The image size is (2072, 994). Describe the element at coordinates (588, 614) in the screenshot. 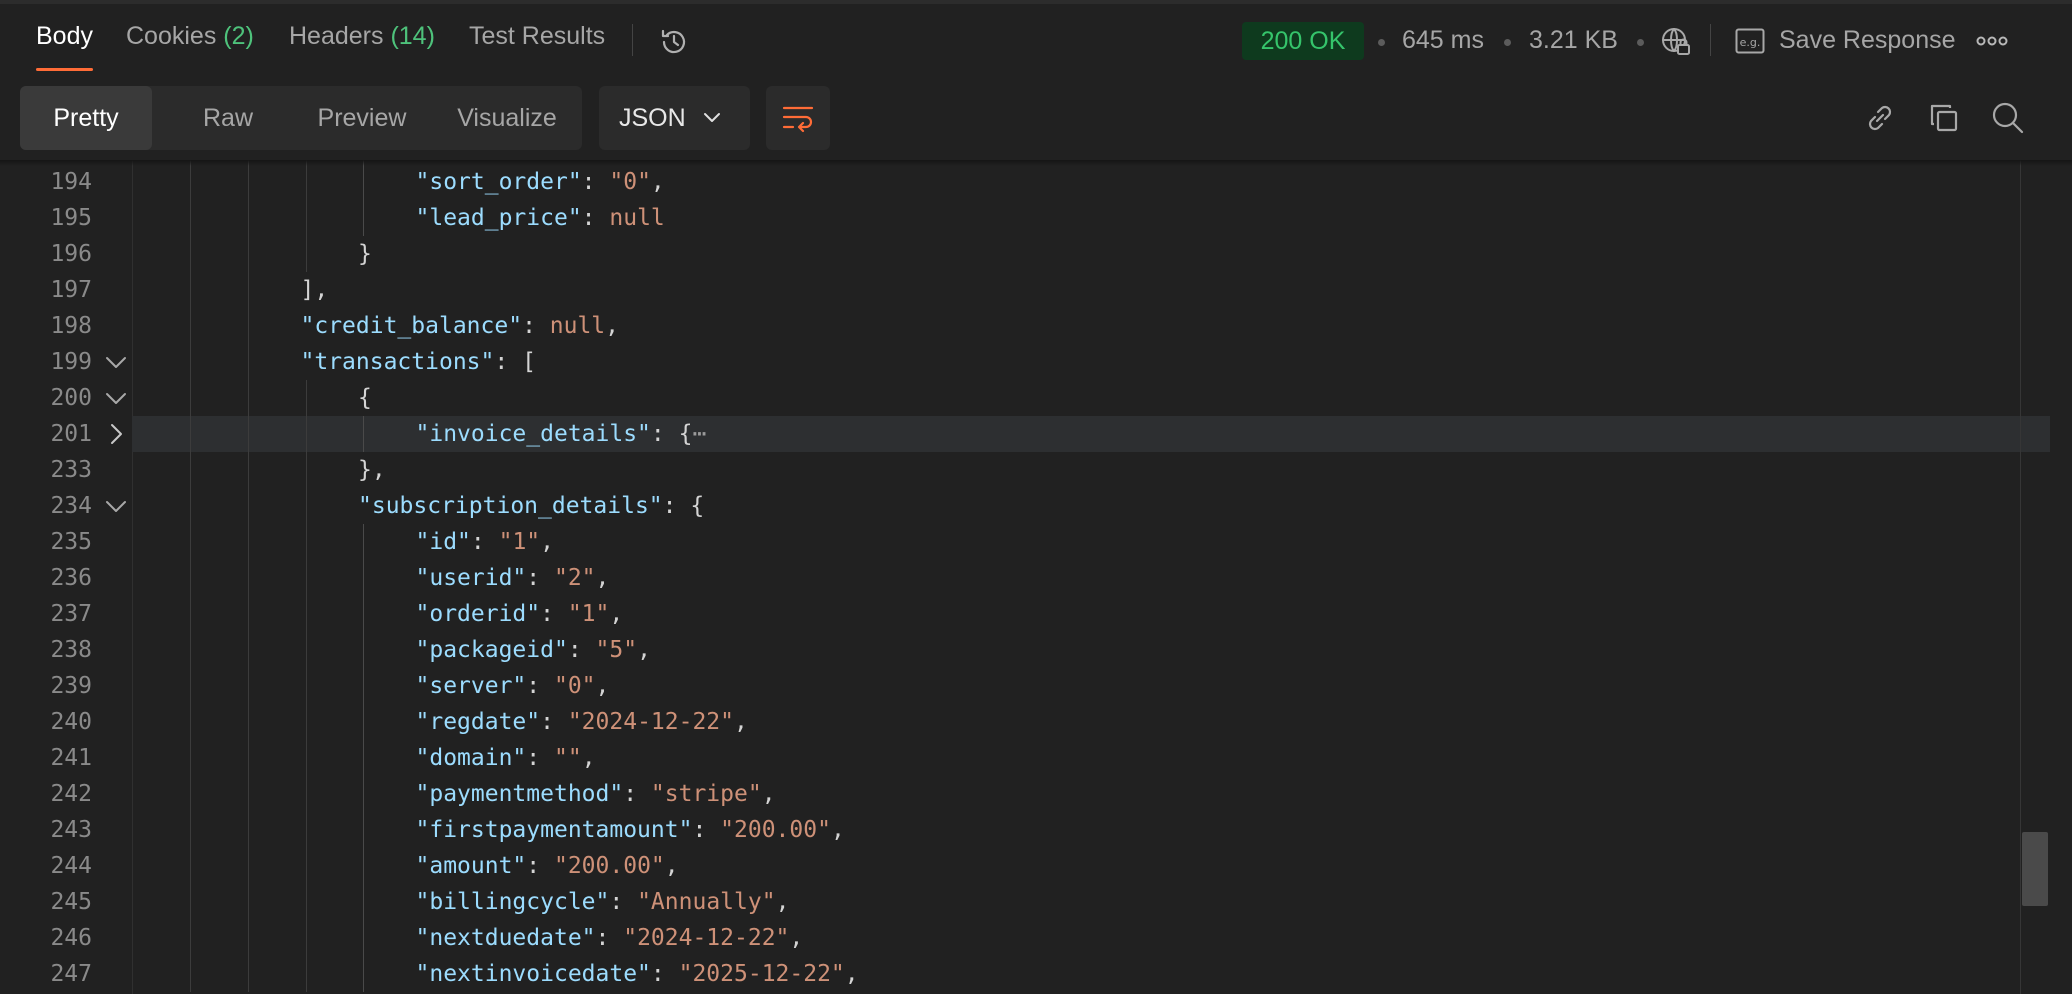

I see `json-value: "1"` at that location.